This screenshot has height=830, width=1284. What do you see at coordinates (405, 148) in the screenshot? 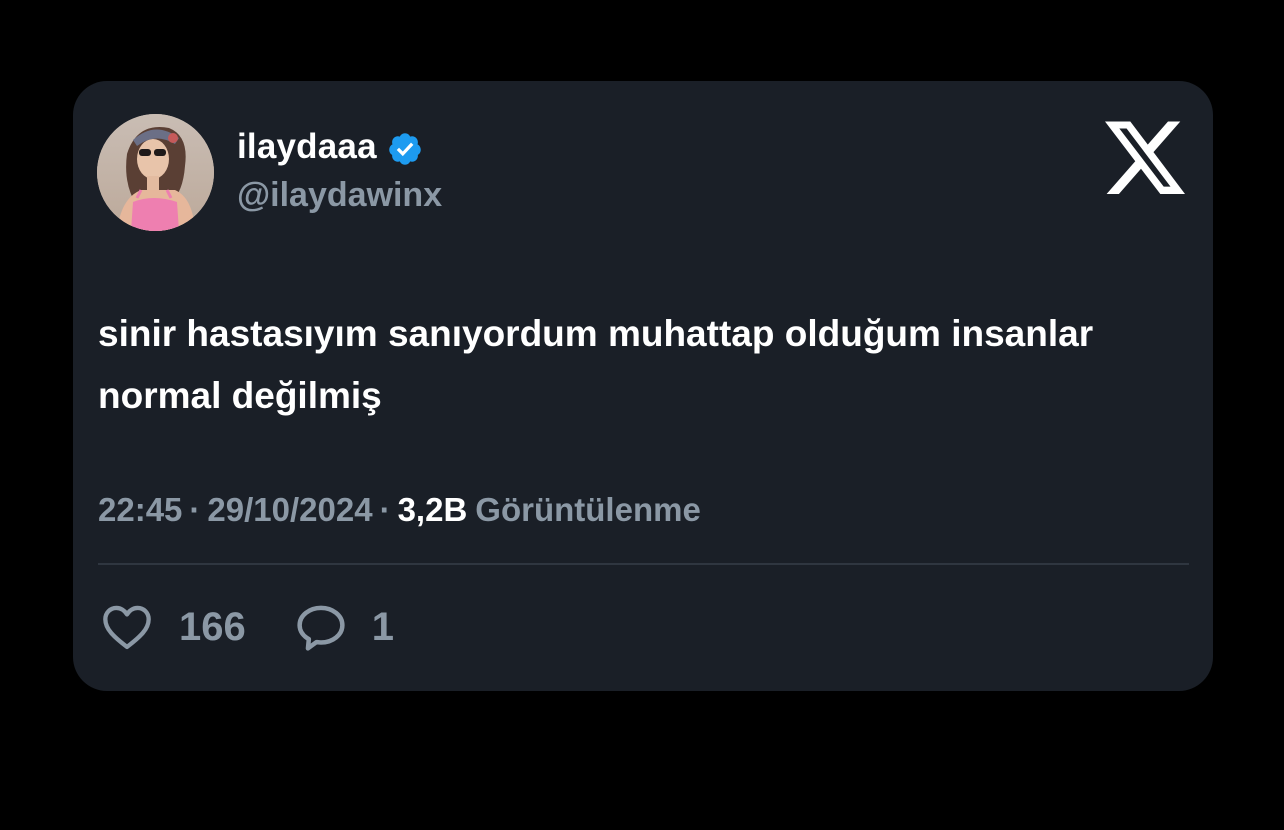
I see `verified-badge-icon` at bounding box center [405, 148].